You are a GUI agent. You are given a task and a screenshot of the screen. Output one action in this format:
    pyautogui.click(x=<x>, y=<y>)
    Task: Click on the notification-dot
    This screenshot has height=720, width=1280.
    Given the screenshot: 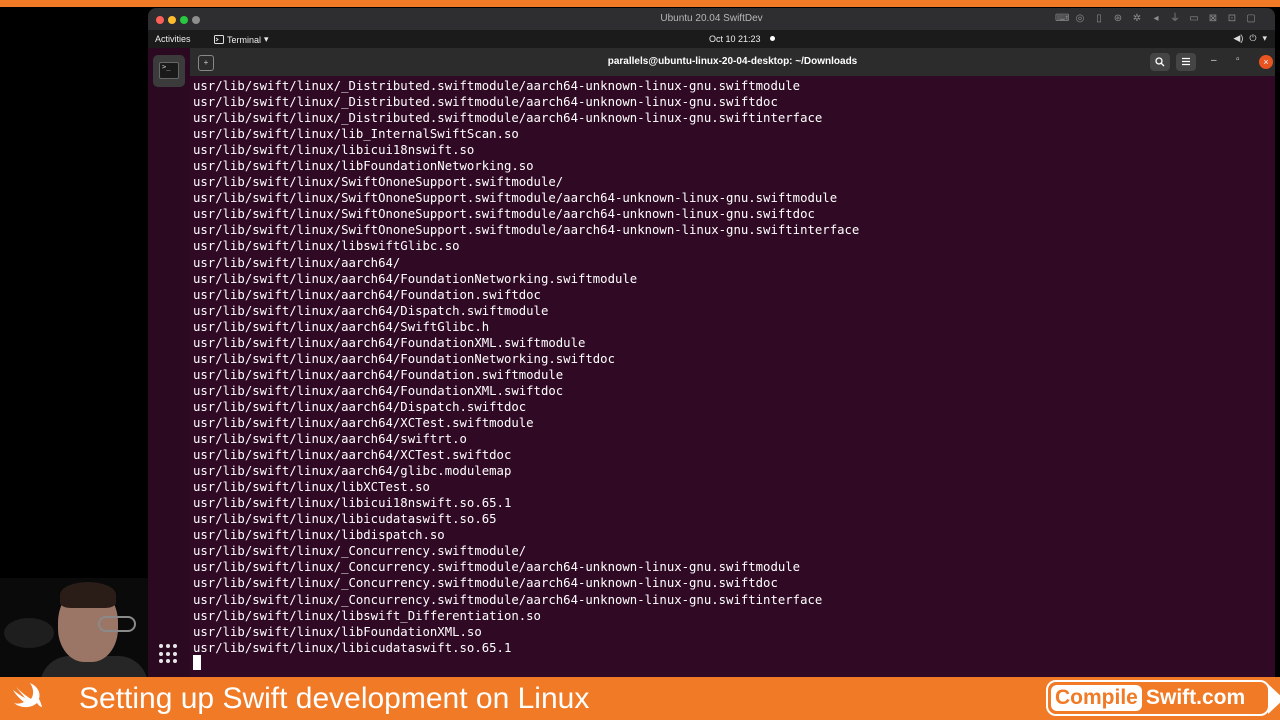 What is the action you would take?
    pyautogui.click(x=772, y=38)
    